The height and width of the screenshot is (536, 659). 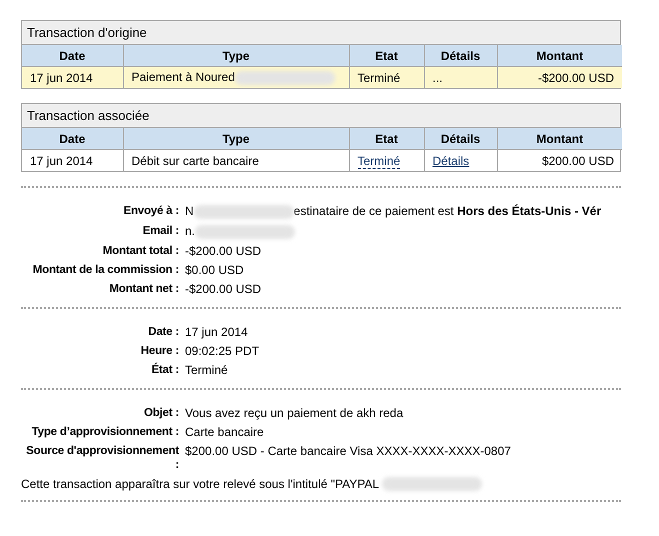 What do you see at coordinates (102, 458) in the screenshot?
I see `field-label: Source d'approvisionnement :` at bounding box center [102, 458].